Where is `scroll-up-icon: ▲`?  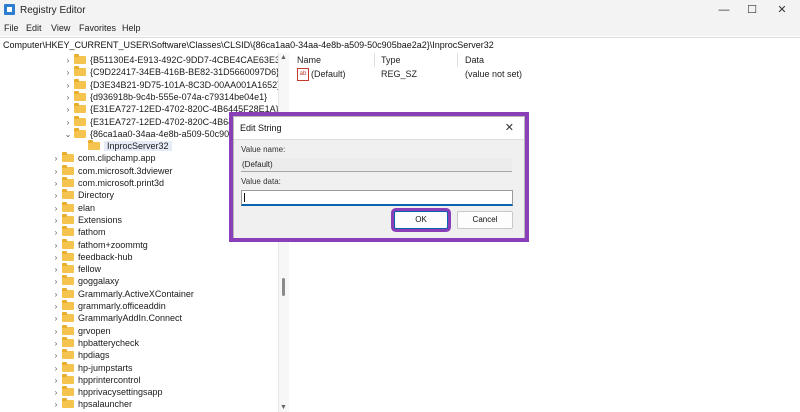 scroll-up-icon: ▲ is located at coordinates (283, 57).